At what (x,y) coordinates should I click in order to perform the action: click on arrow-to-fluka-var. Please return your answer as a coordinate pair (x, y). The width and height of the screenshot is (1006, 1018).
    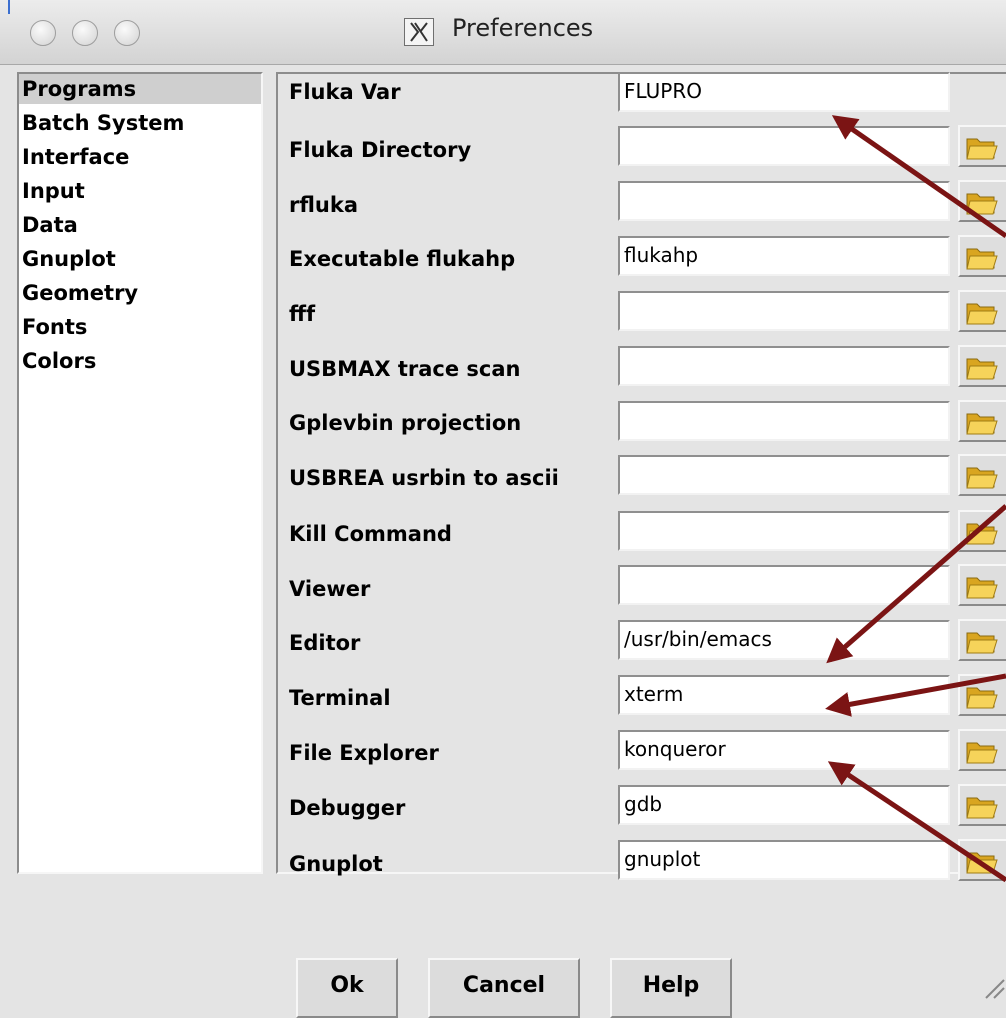
    Looking at the image, I should click on (918, 177).